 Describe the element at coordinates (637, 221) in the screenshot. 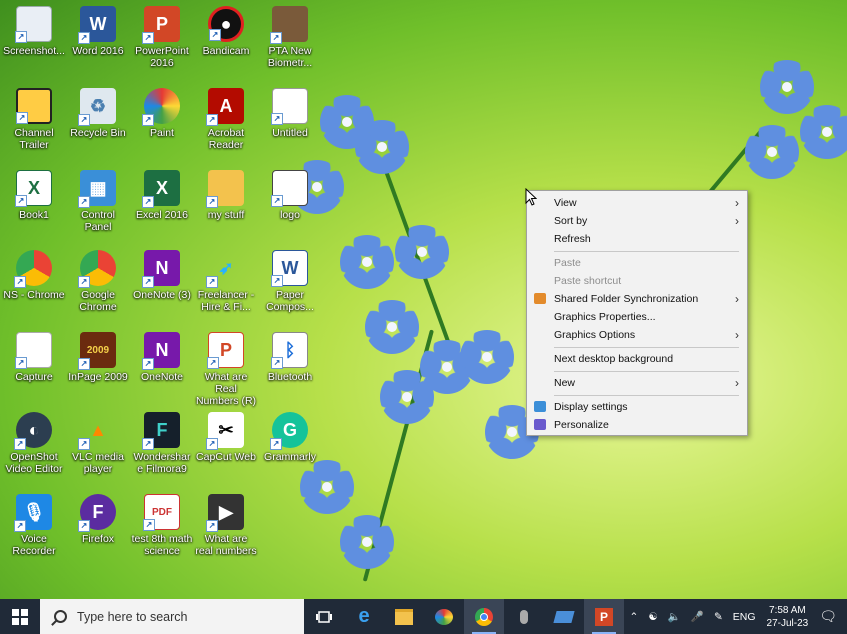

I see `menu-item-sort-by: Sort by ›` at that location.